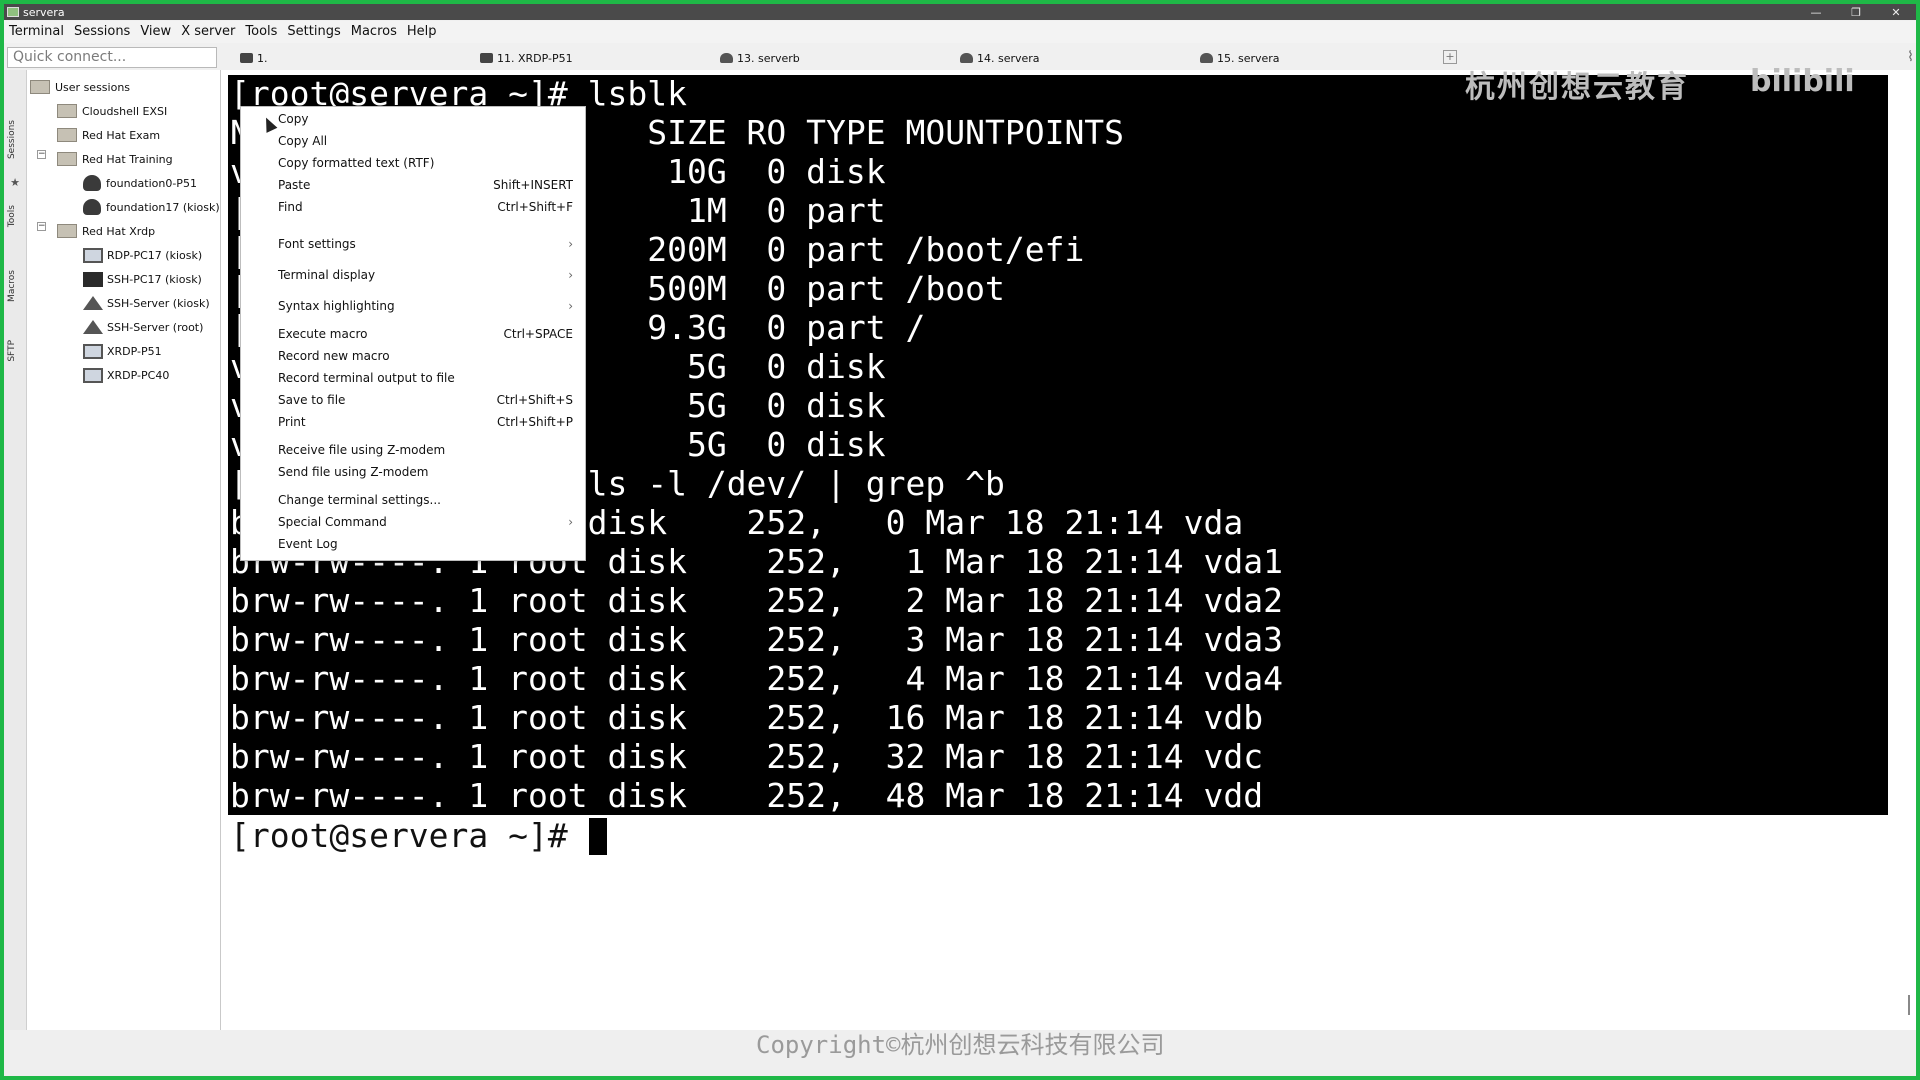 The image size is (1920, 1080). What do you see at coordinates (422, 32) in the screenshot?
I see `menu-help: Help` at bounding box center [422, 32].